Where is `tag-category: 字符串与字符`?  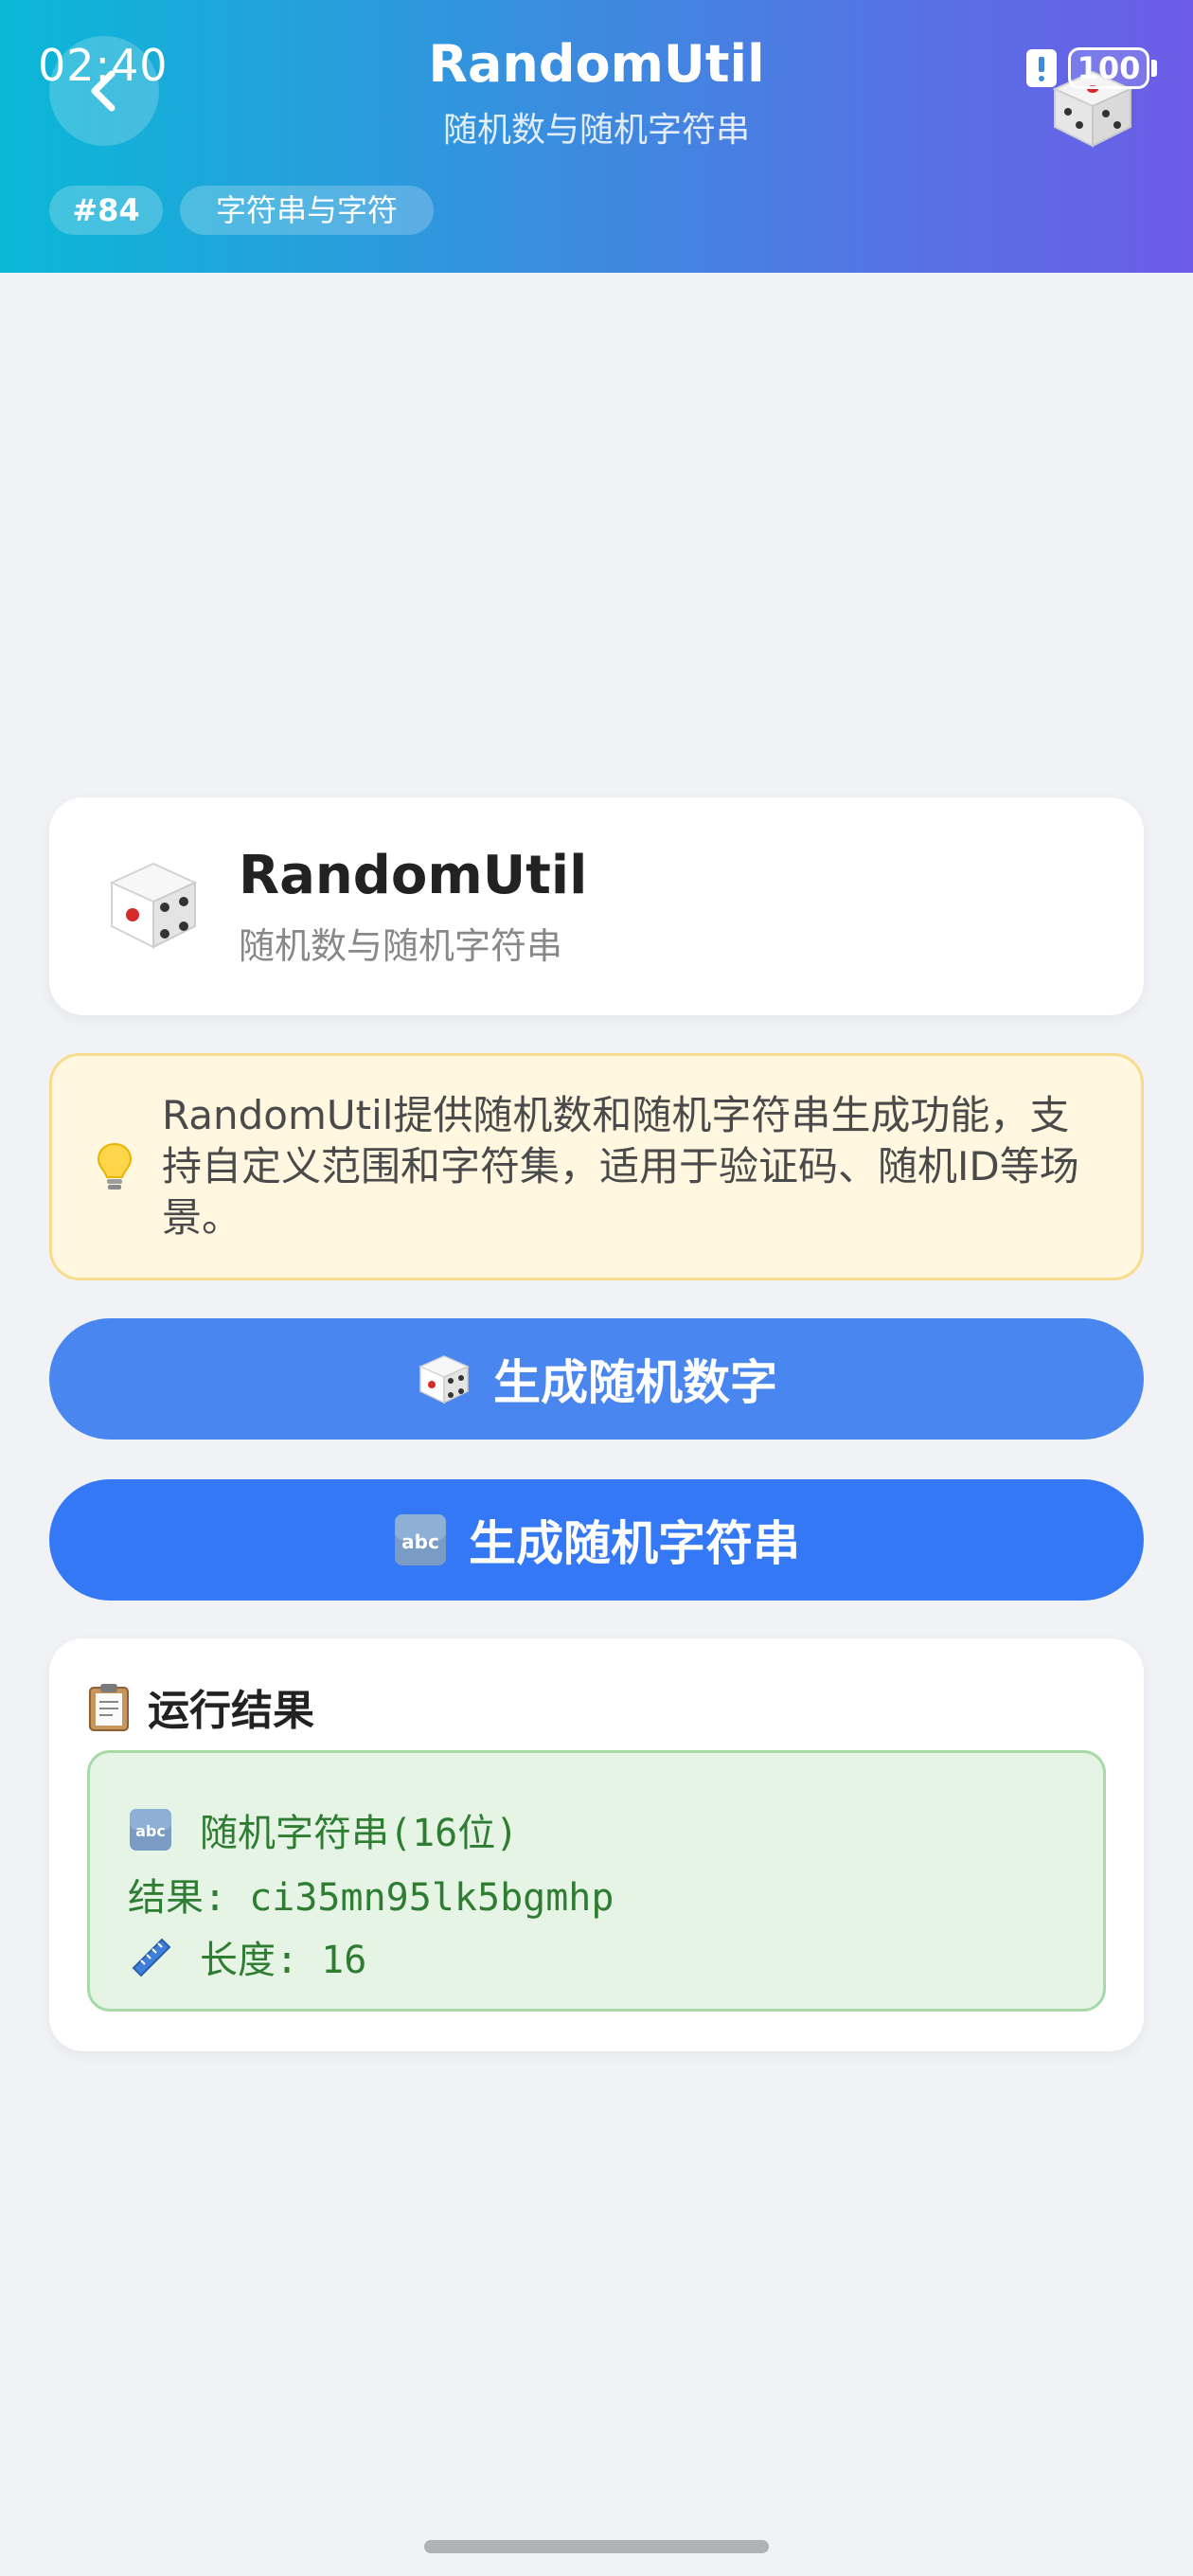 tag-category: 字符串与字符 is located at coordinates (307, 210).